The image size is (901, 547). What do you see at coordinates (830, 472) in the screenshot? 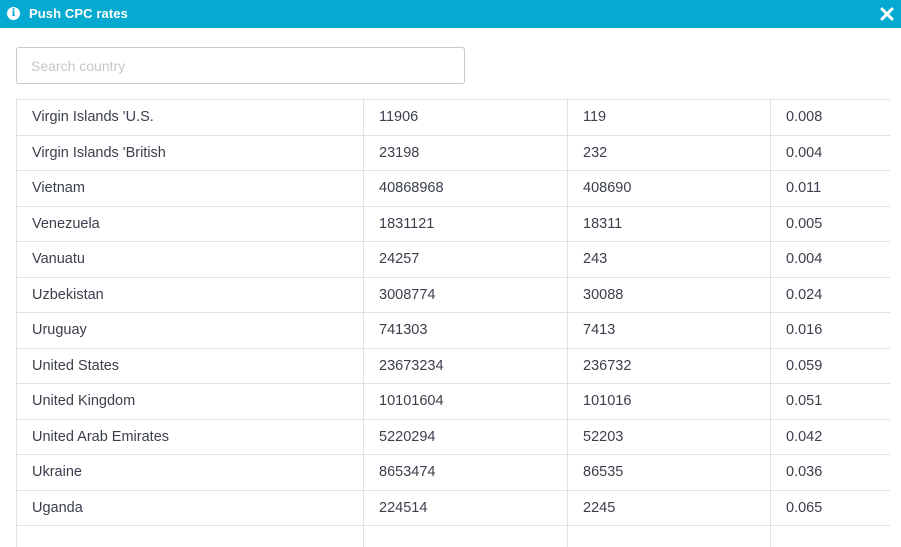
I see `rate-cell: 0.036` at bounding box center [830, 472].